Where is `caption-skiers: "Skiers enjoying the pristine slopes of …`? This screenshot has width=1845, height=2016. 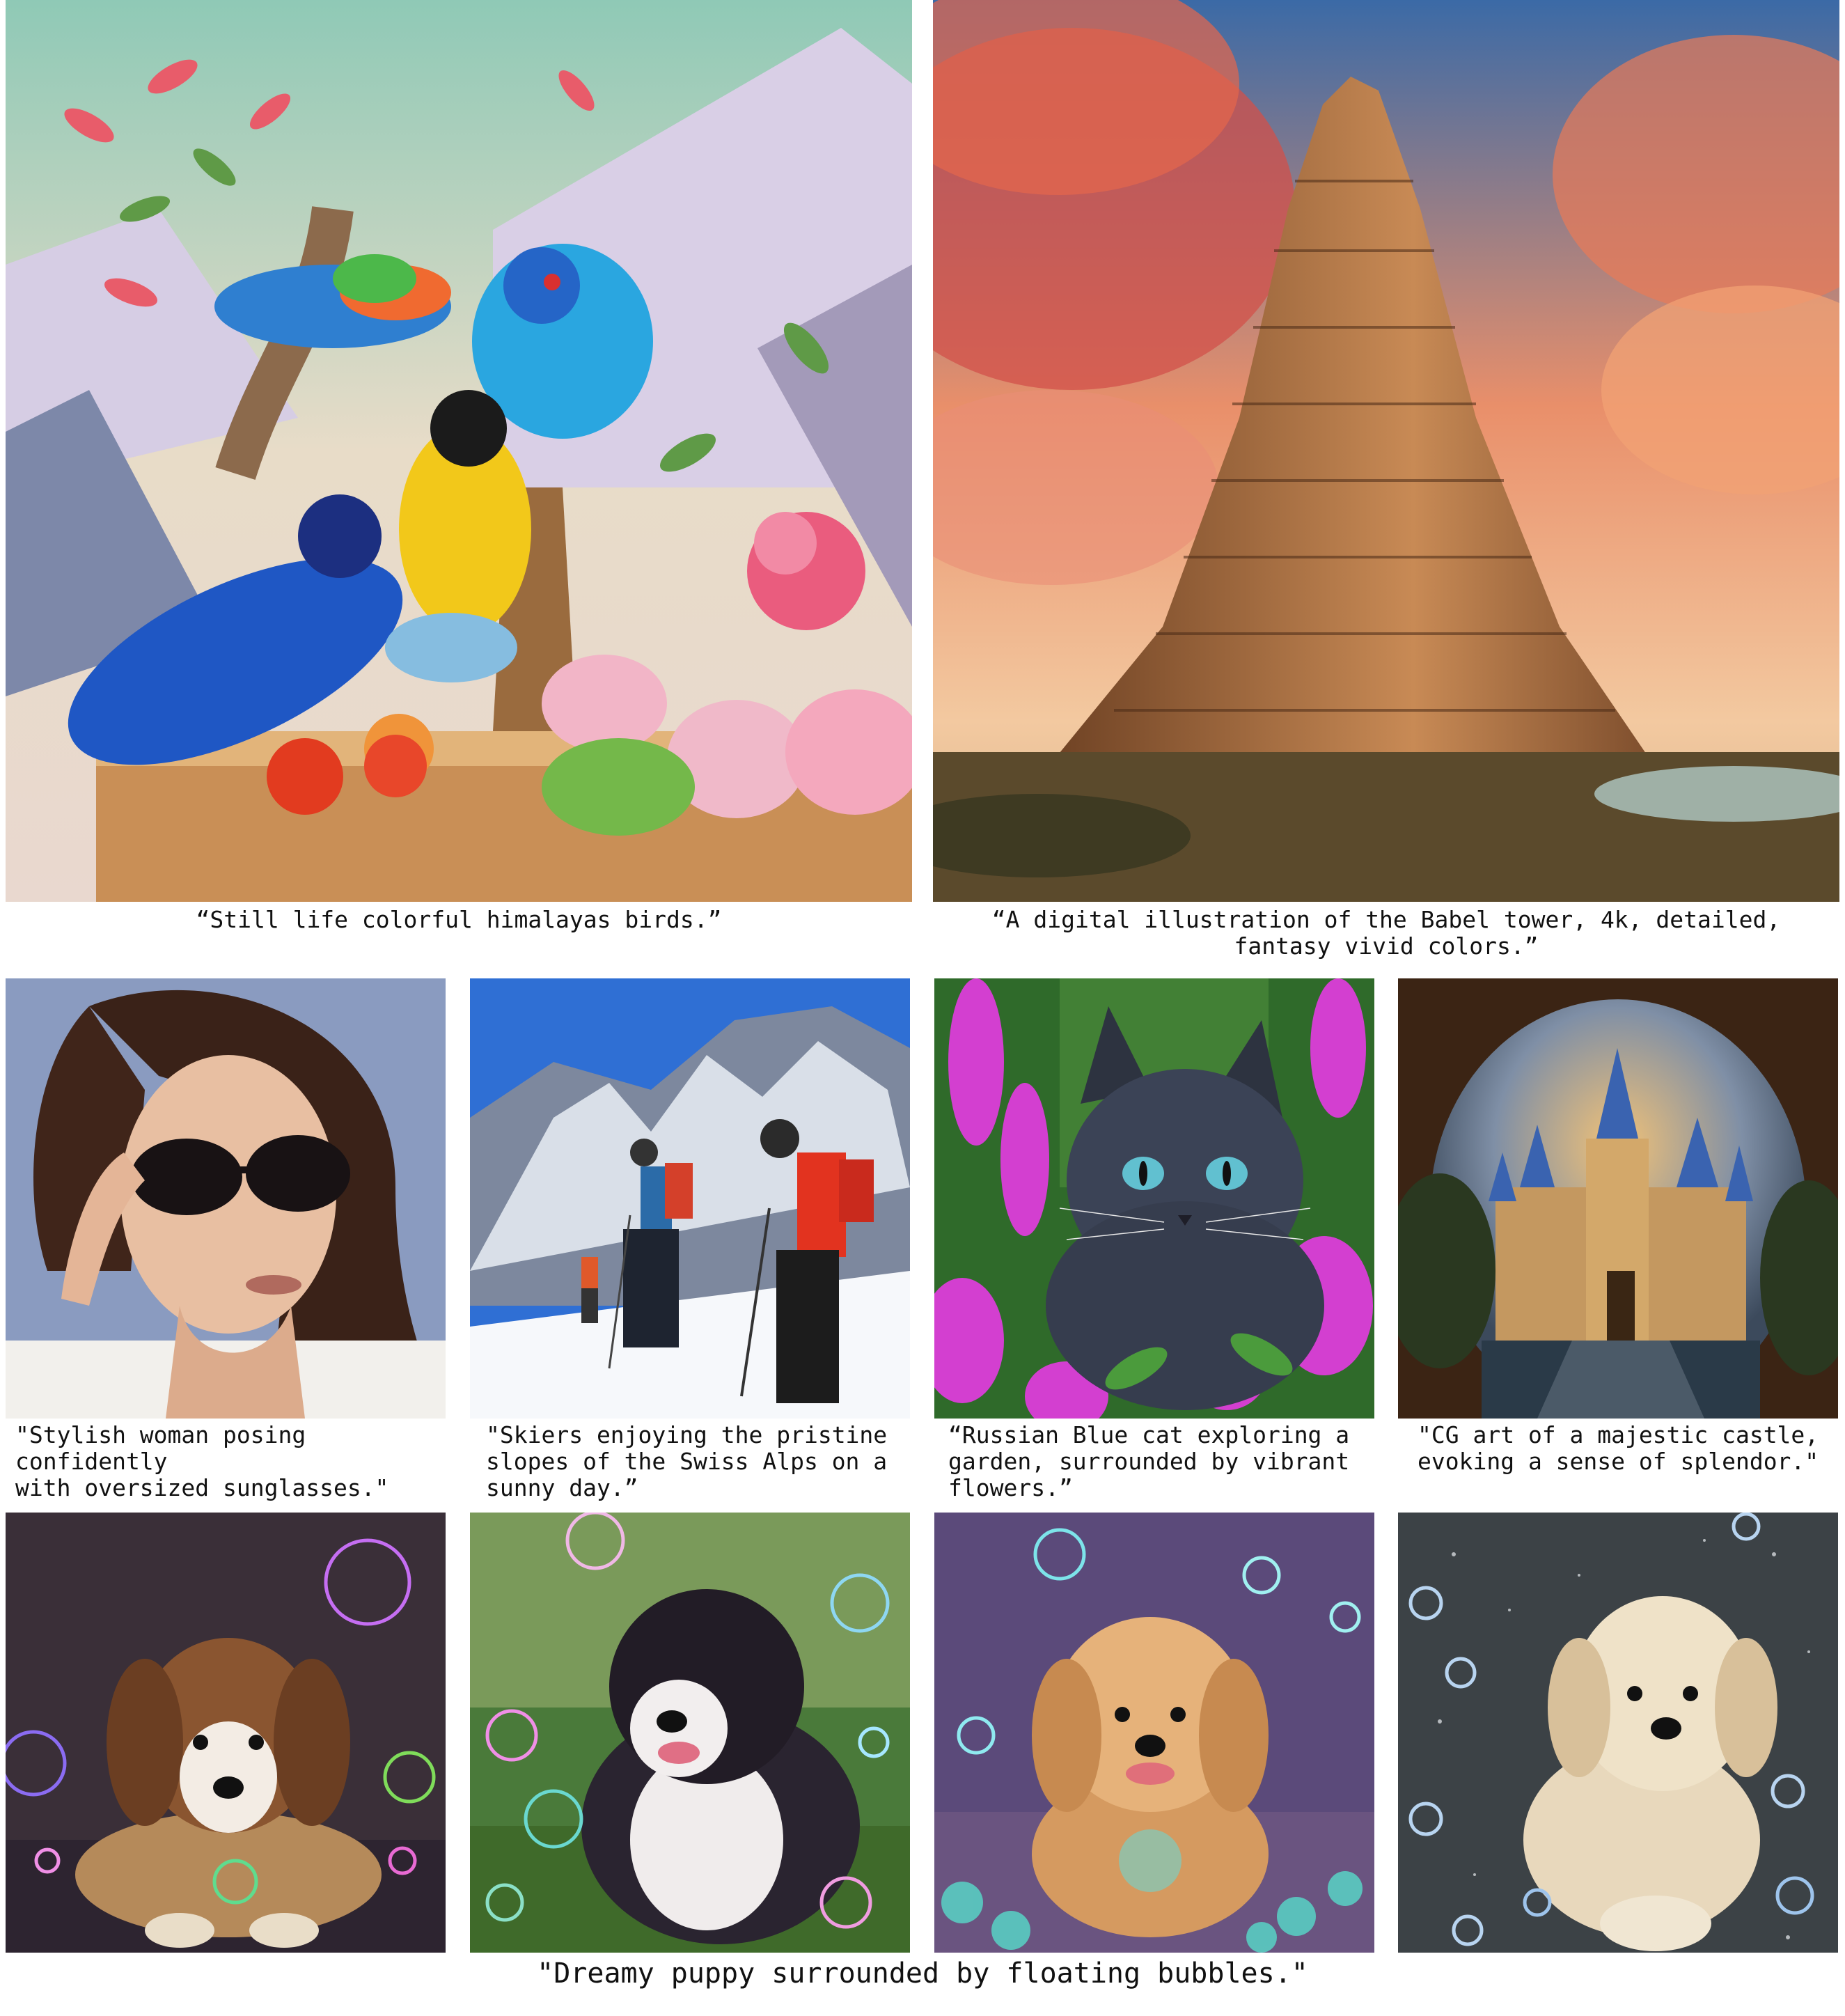 caption-skiers: "Skiers enjoying the pristine slopes of … is located at coordinates (687, 1461).